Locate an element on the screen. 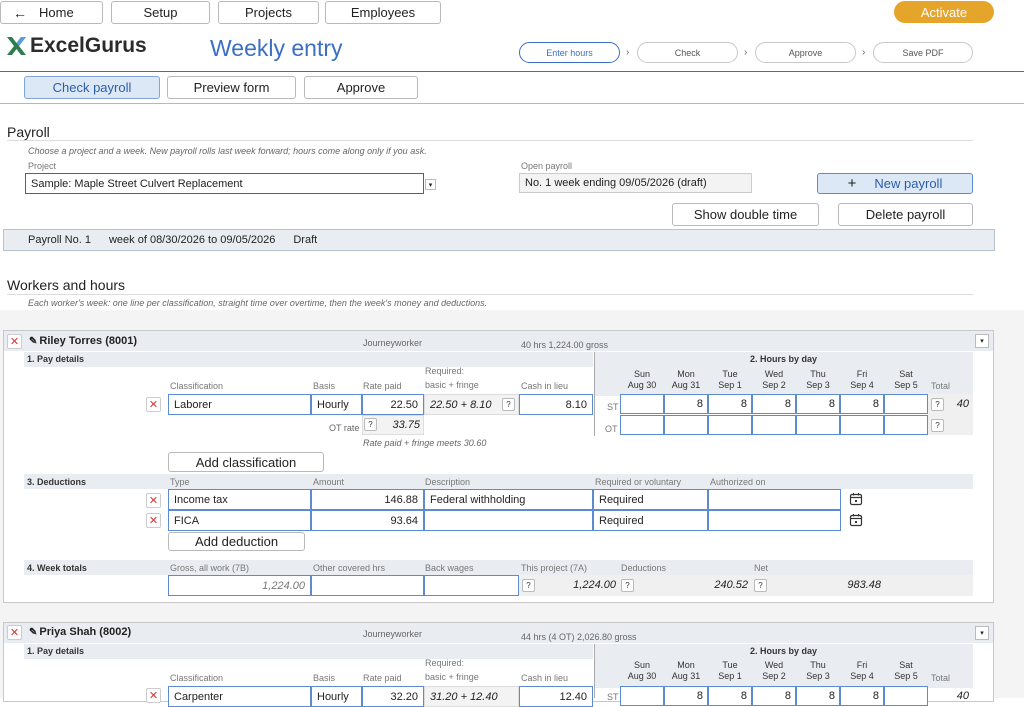 The height and width of the screenshot is (707, 1024). day-header: Tue Sep 1 is located at coordinates (730, 379).